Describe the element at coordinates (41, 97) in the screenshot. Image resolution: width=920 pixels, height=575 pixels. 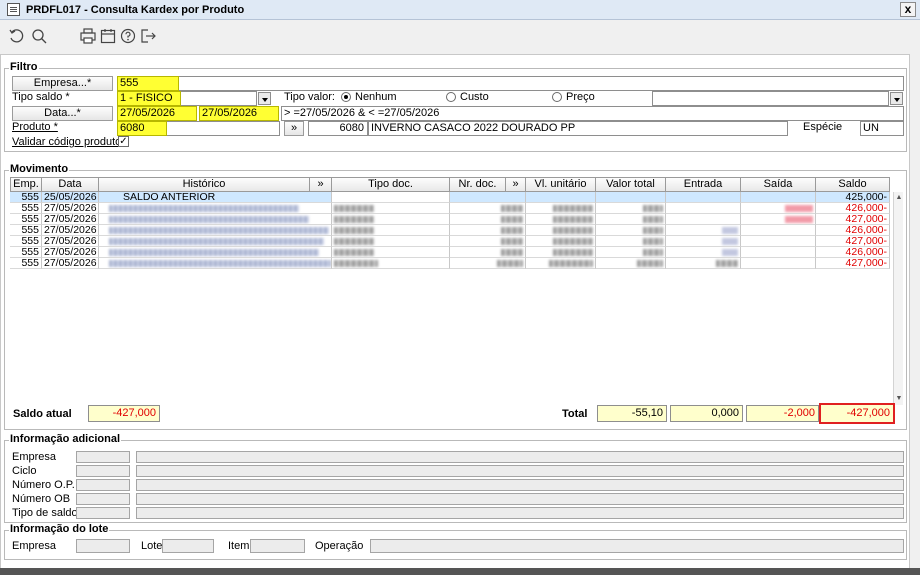
I see `tipo-saldo-label: Tipo saldo *` at that location.